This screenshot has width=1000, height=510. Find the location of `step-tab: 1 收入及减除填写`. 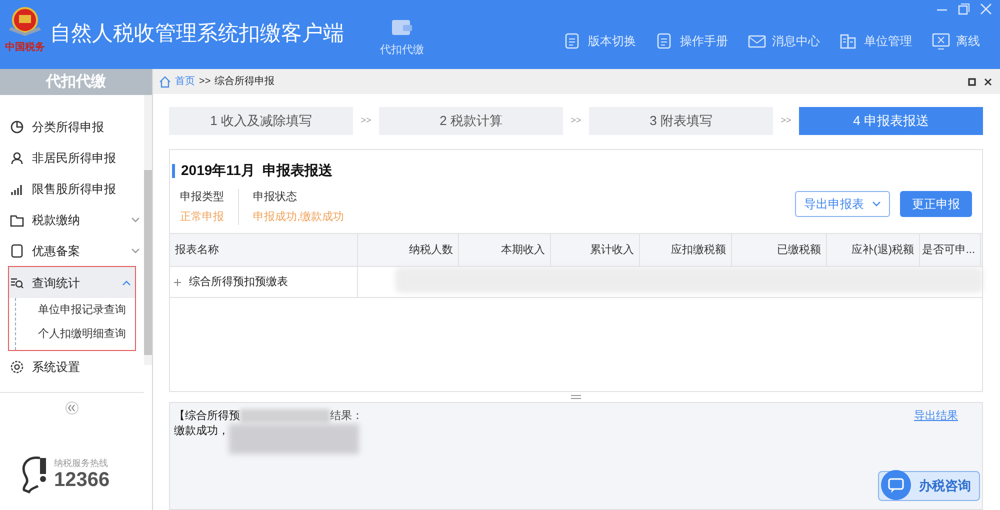

step-tab: 1 收入及减除填写 is located at coordinates (261, 121).